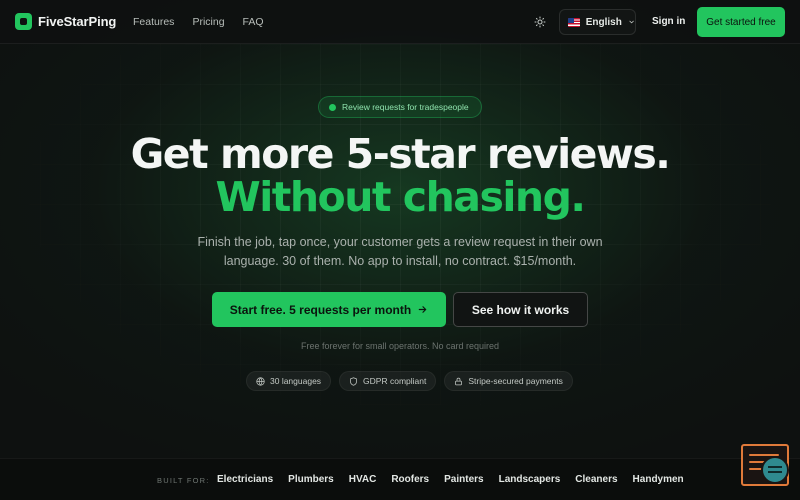 The height and width of the screenshot is (500, 800). I want to click on chat-bubble-icon, so click(775, 470).